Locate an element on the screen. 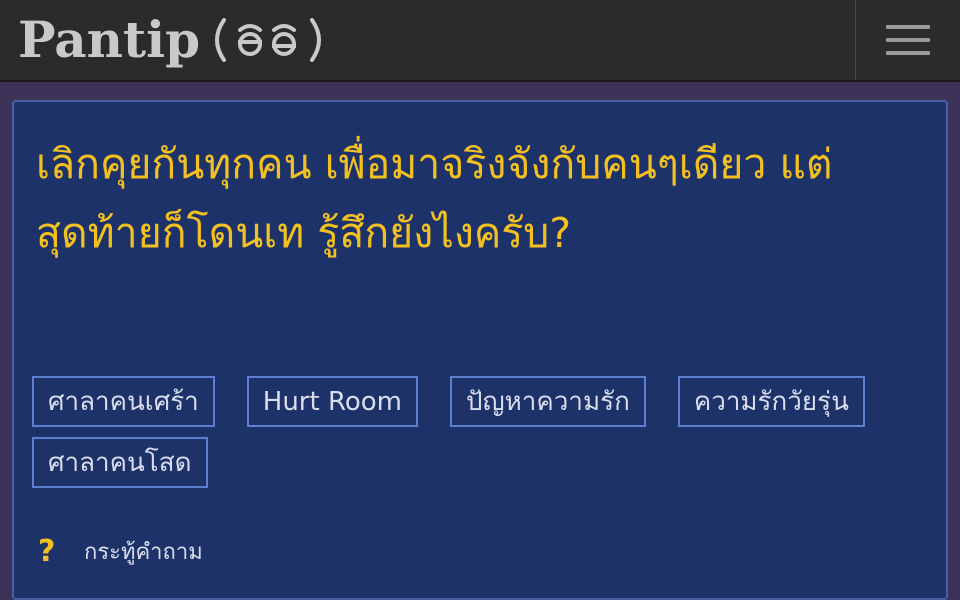 This screenshot has height=600, width=960. question-mark-icon: ? is located at coordinates (47, 551).